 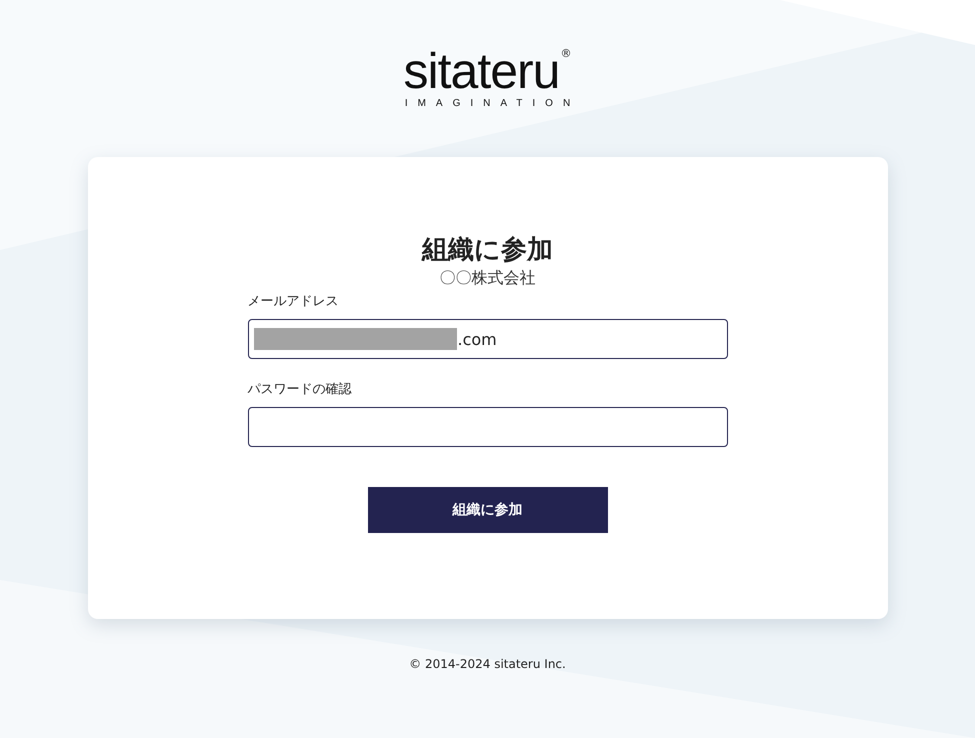 What do you see at coordinates (482, 71) in the screenshot?
I see `logo-wordmark: sitateru` at bounding box center [482, 71].